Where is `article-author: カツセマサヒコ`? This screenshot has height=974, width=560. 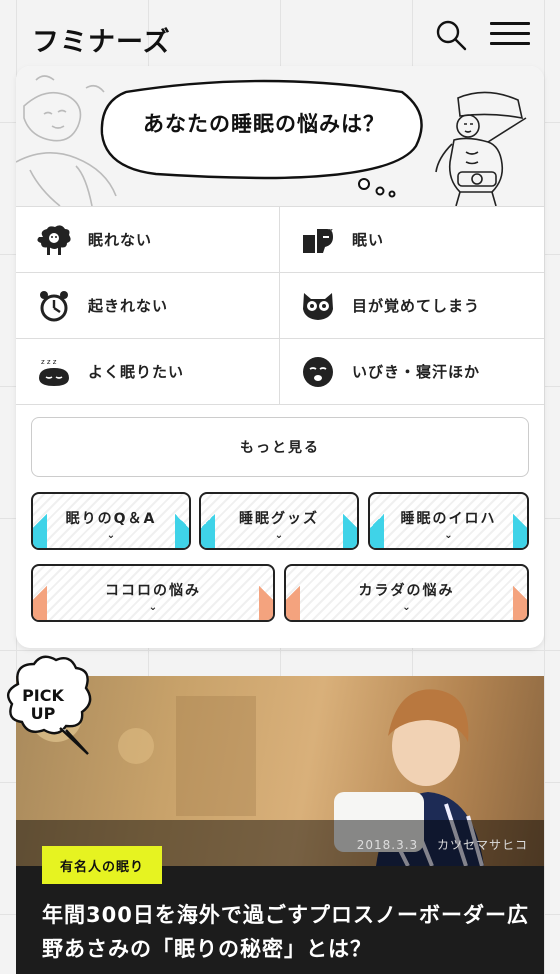
article-author: カツセマサヒコ is located at coordinates (482, 845).